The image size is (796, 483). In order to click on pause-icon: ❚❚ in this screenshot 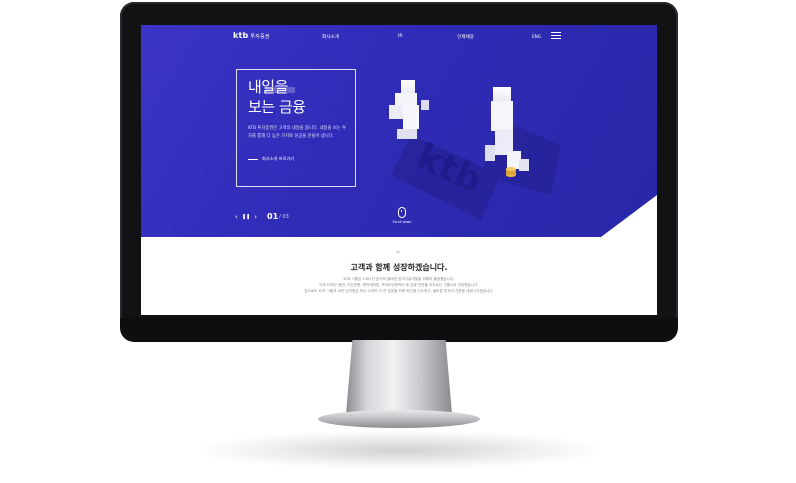, I will do `click(246, 217)`.